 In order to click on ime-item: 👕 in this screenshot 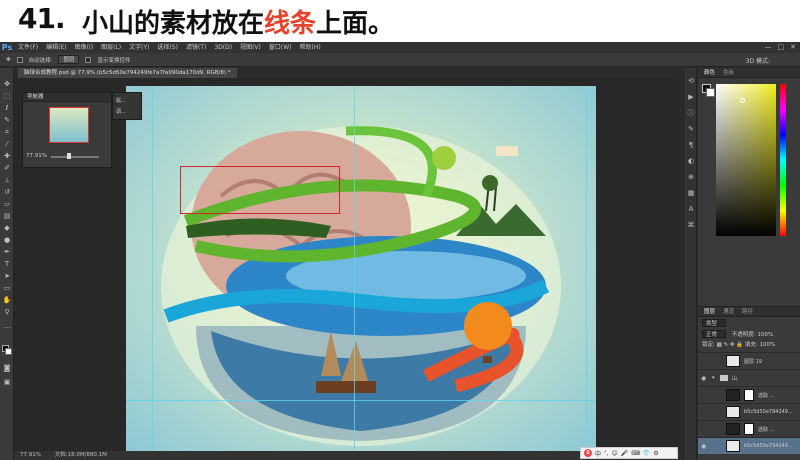, I will do `click(646, 453)`.